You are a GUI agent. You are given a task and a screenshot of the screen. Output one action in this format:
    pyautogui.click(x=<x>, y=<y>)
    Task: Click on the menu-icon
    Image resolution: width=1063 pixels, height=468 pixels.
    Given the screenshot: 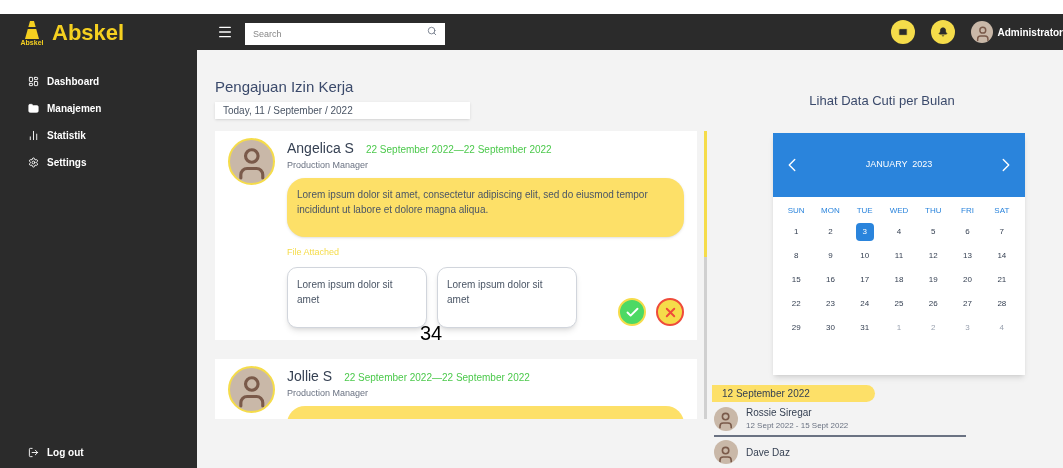 What is the action you would take?
    pyautogui.click(x=225, y=32)
    